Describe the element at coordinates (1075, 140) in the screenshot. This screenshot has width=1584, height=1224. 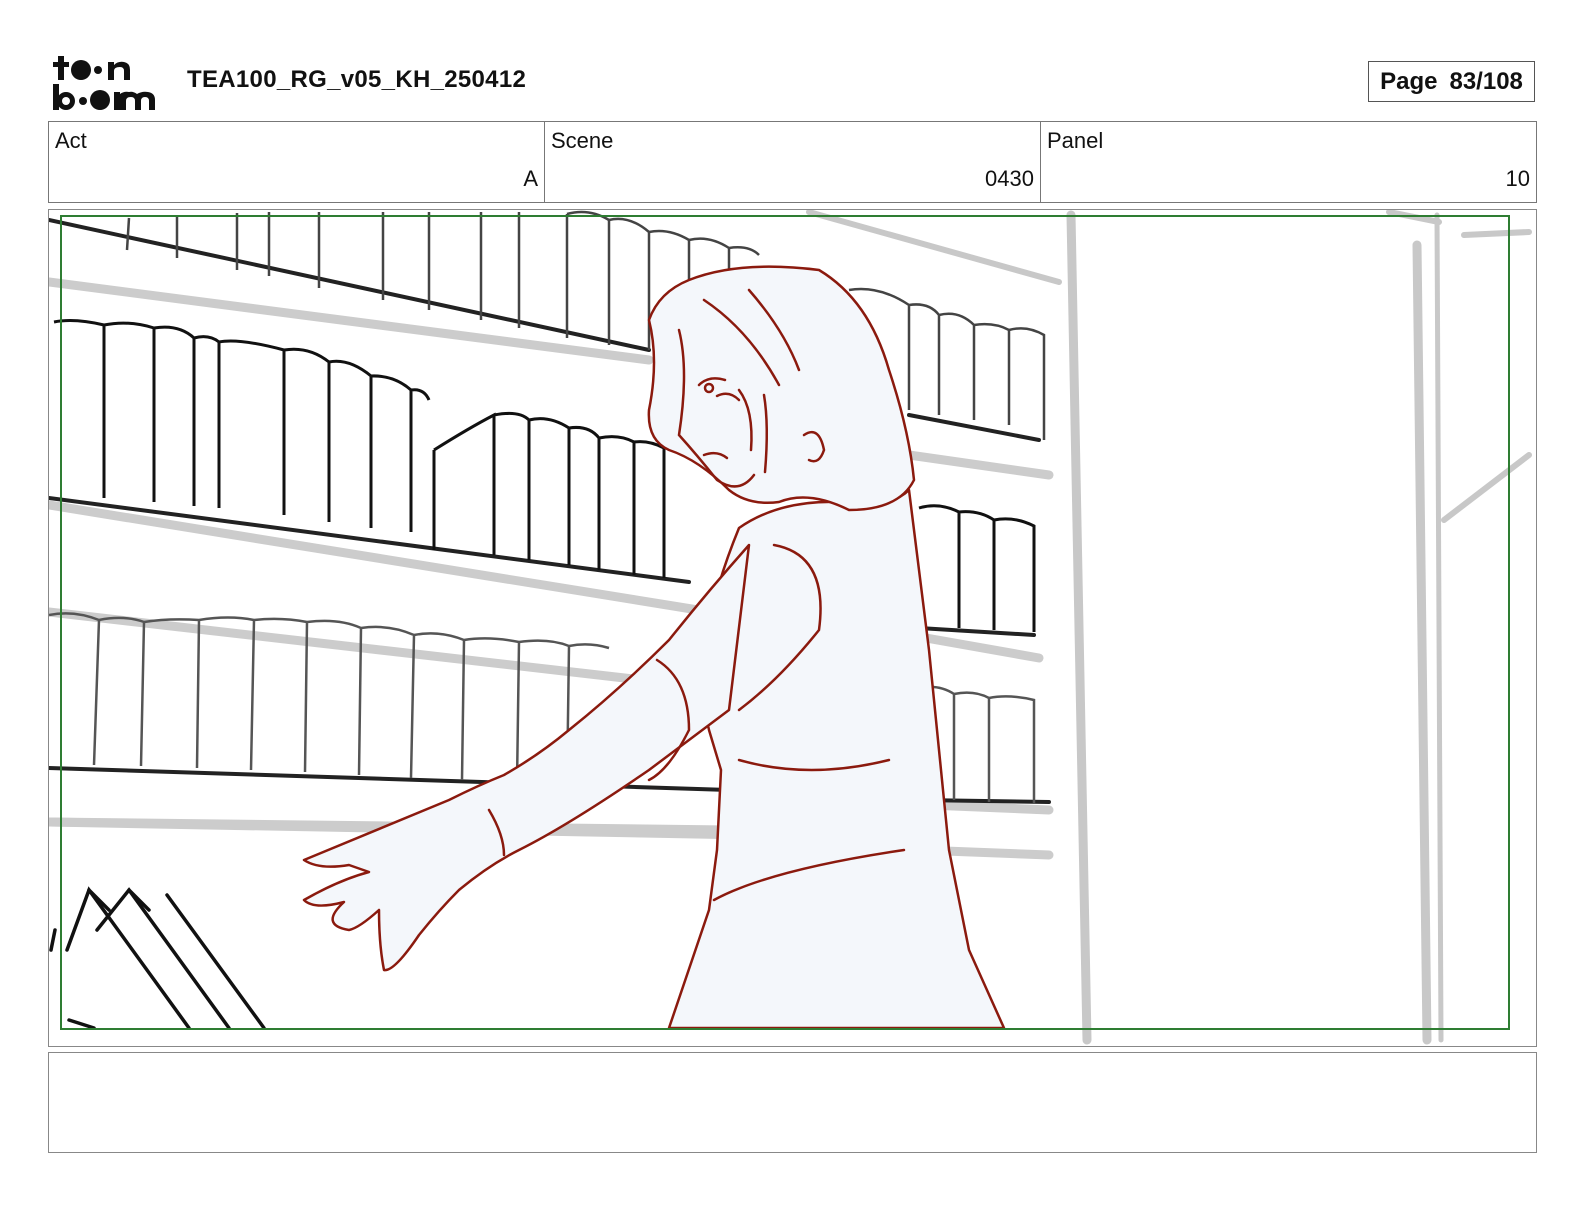
I see `panel-label: Panel` at that location.